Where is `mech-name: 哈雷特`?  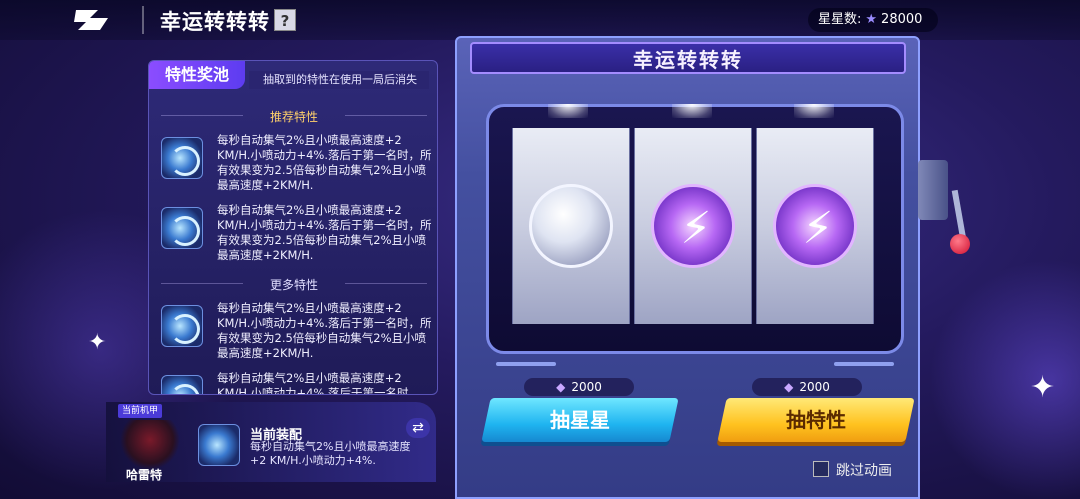
mech-name: 哈雷特 is located at coordinates (144, 475).